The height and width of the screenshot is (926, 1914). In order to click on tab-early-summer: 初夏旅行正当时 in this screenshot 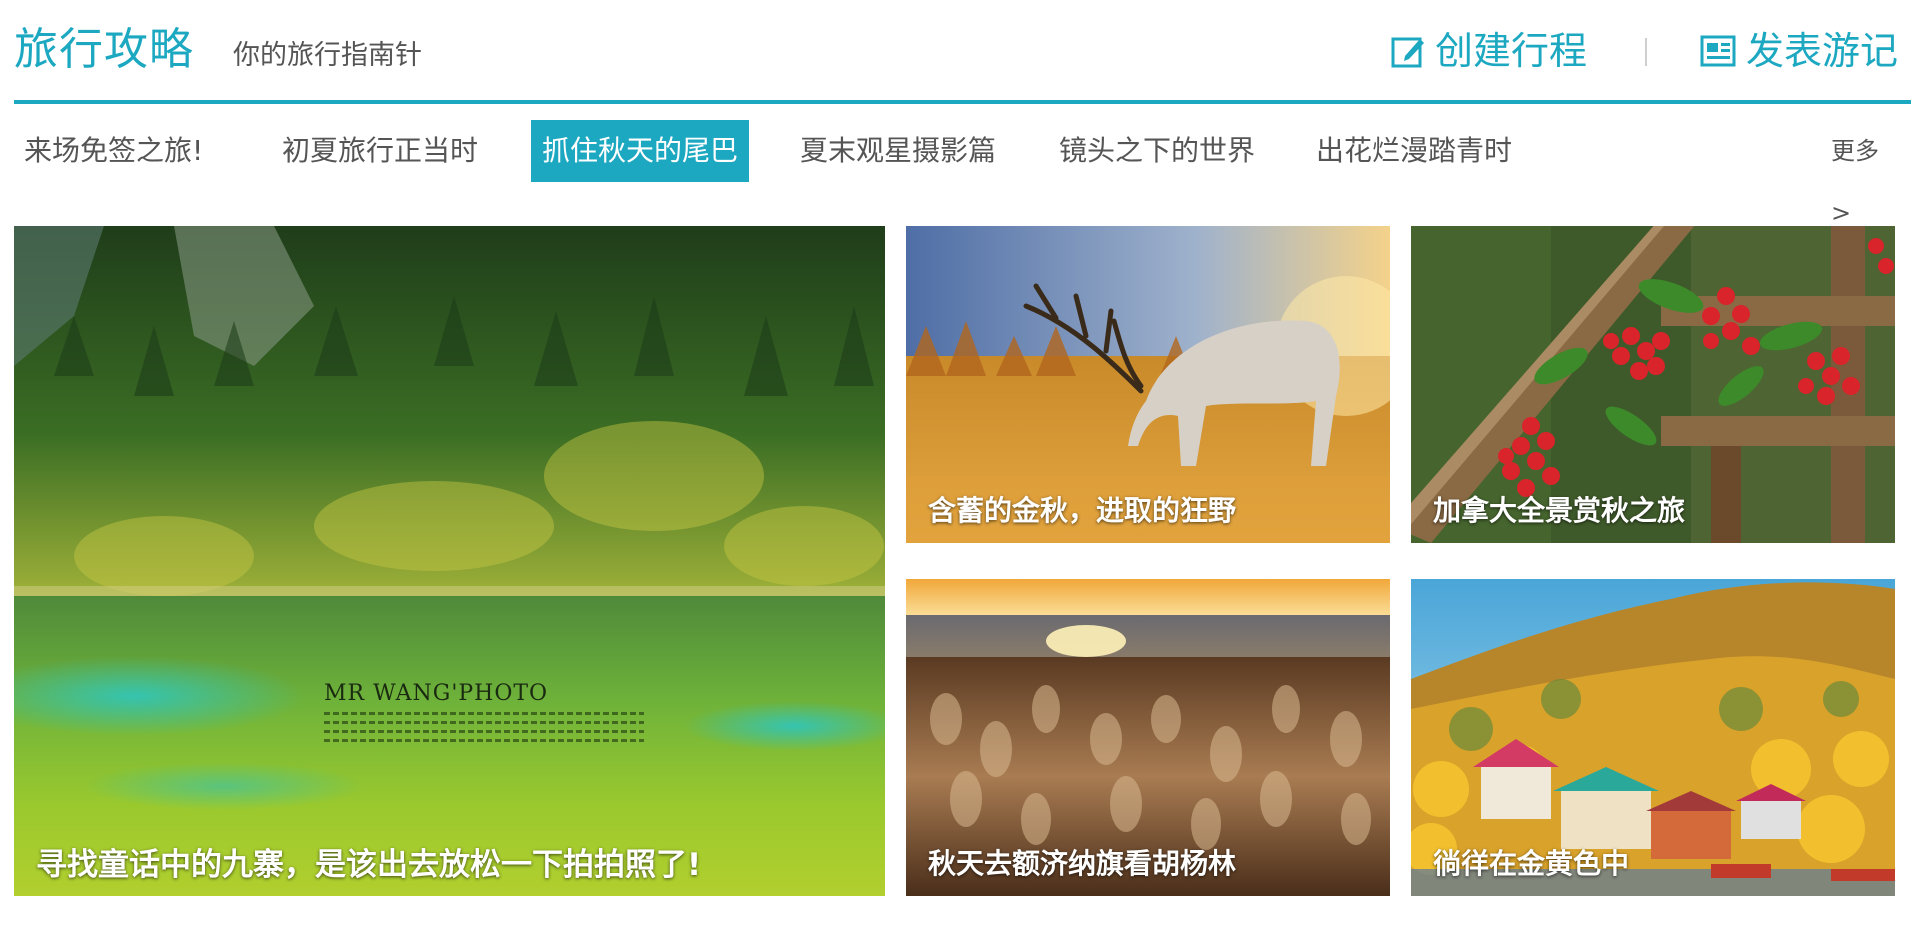, I will do `click(380, 151)`.